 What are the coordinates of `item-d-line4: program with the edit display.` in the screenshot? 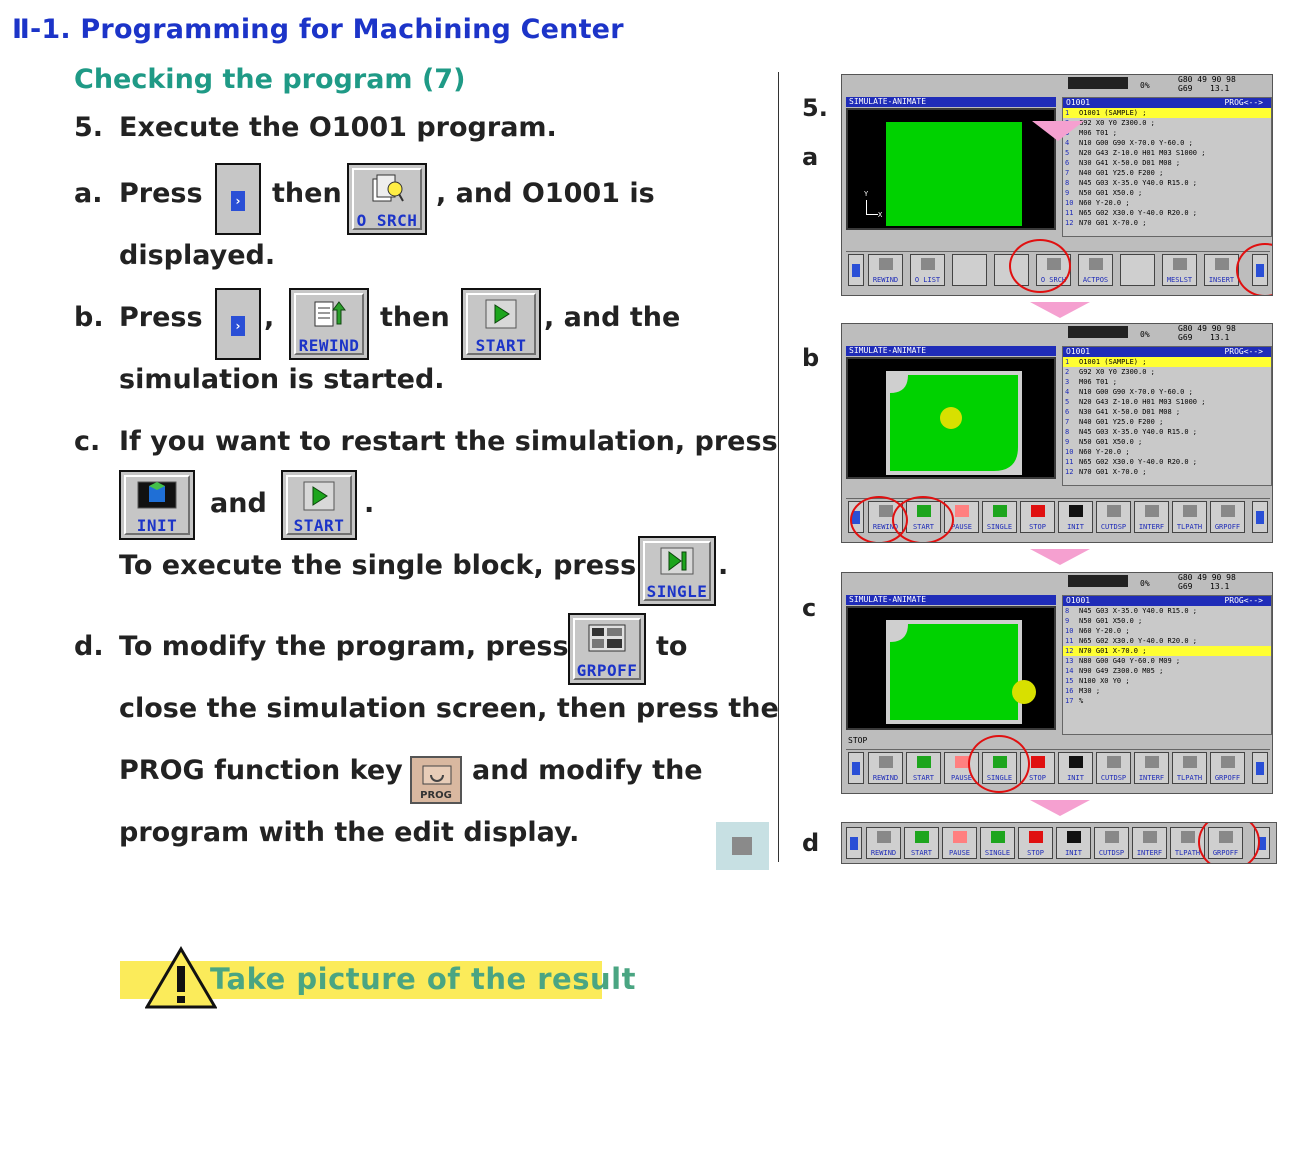 It's located at (349, 832).